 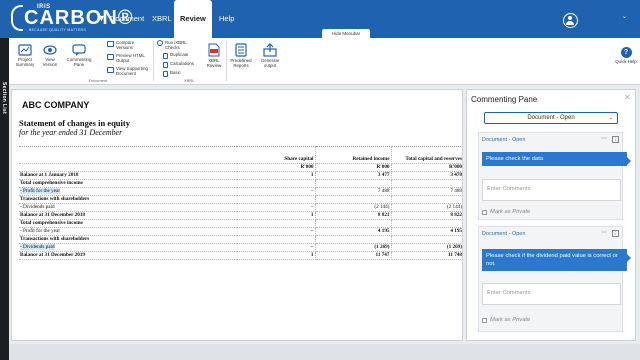 I want to click on tab-document: Document, so click(x=127, y=19).